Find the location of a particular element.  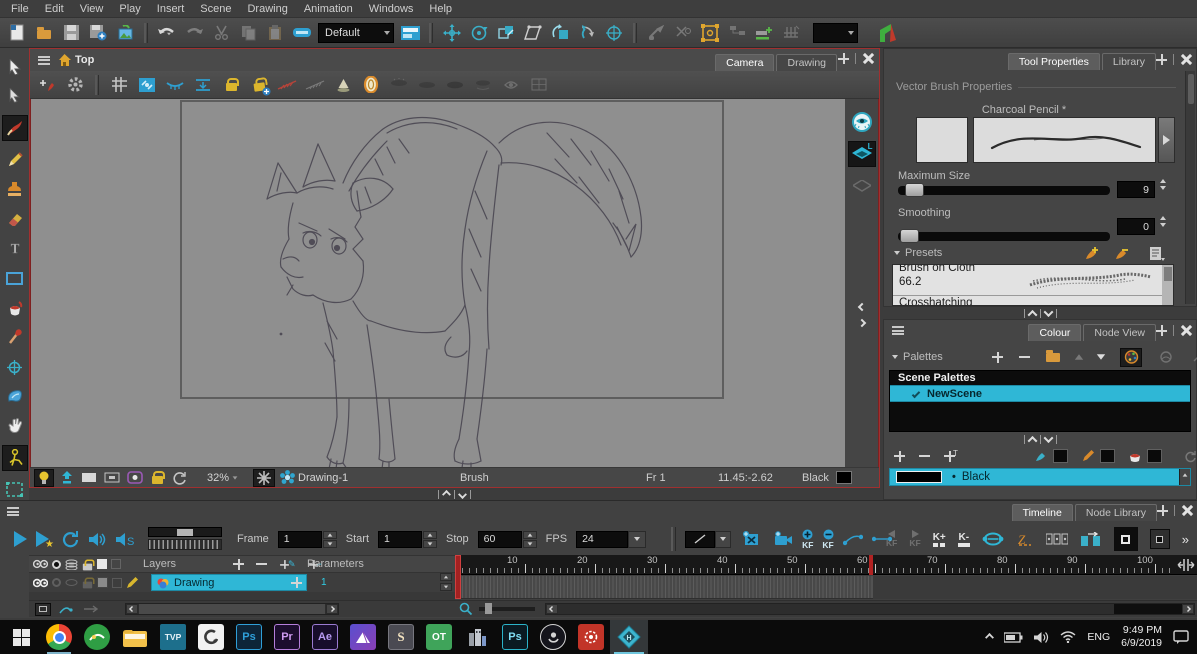

timeline-zoom-slider is located at coordinates (507, 608).